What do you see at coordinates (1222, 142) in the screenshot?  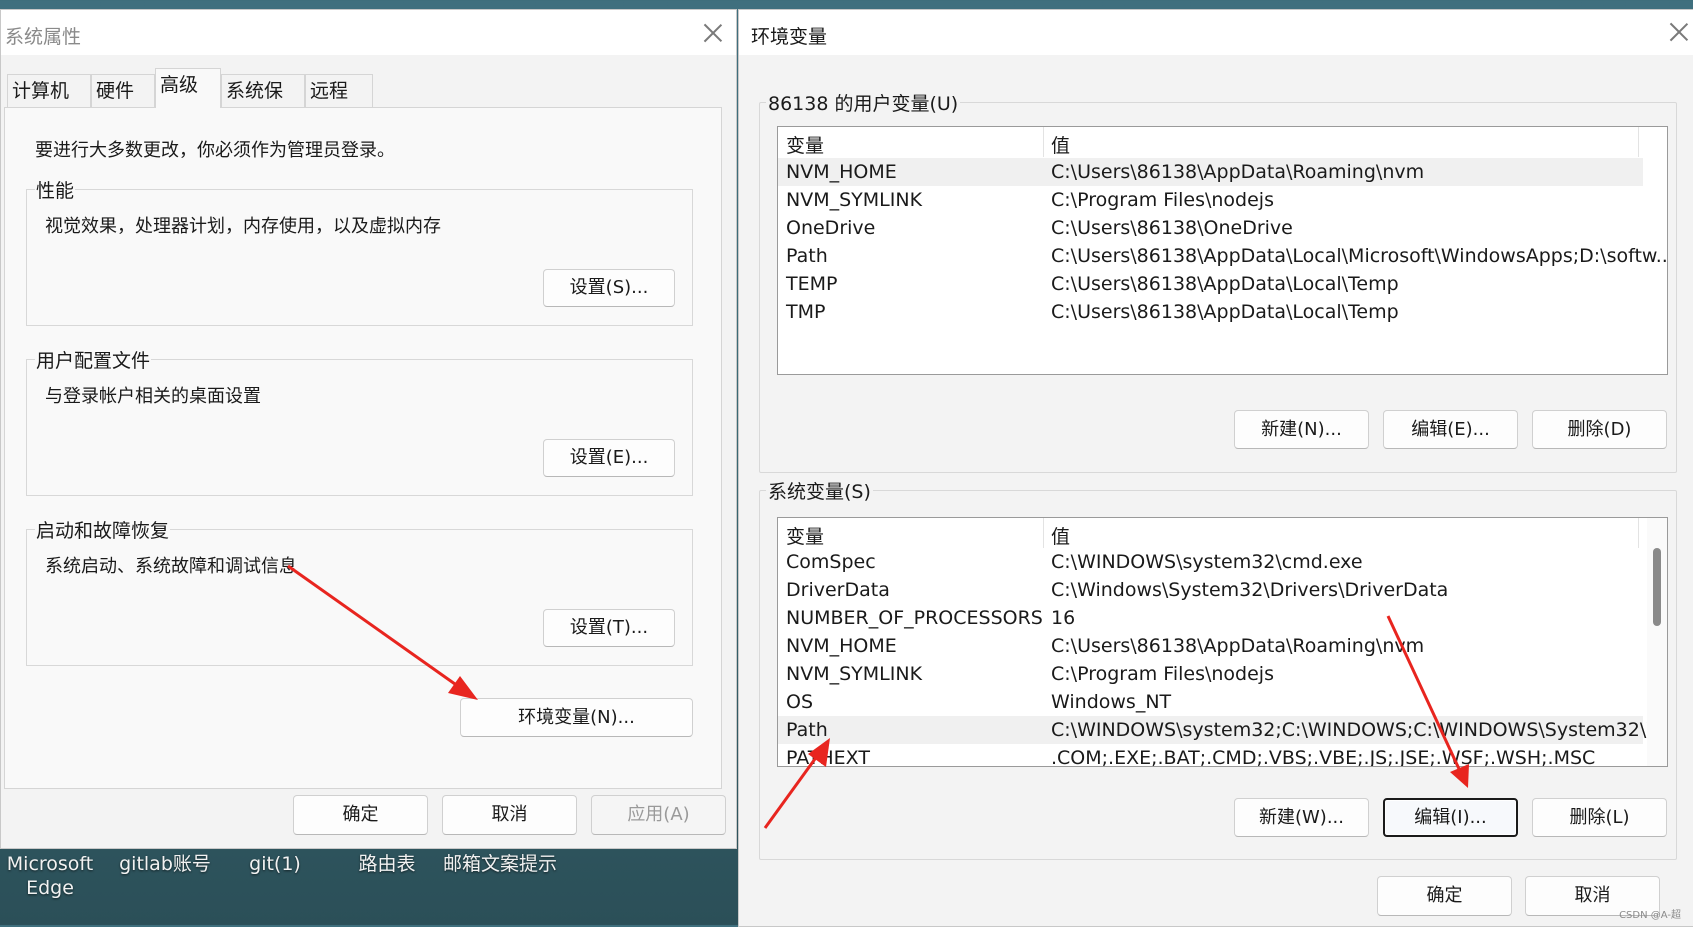 I see `user-variables-header: 变量 值` at bounding box center [1222, 142].